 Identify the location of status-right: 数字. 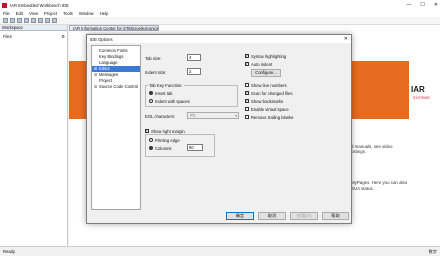
(433, 252).